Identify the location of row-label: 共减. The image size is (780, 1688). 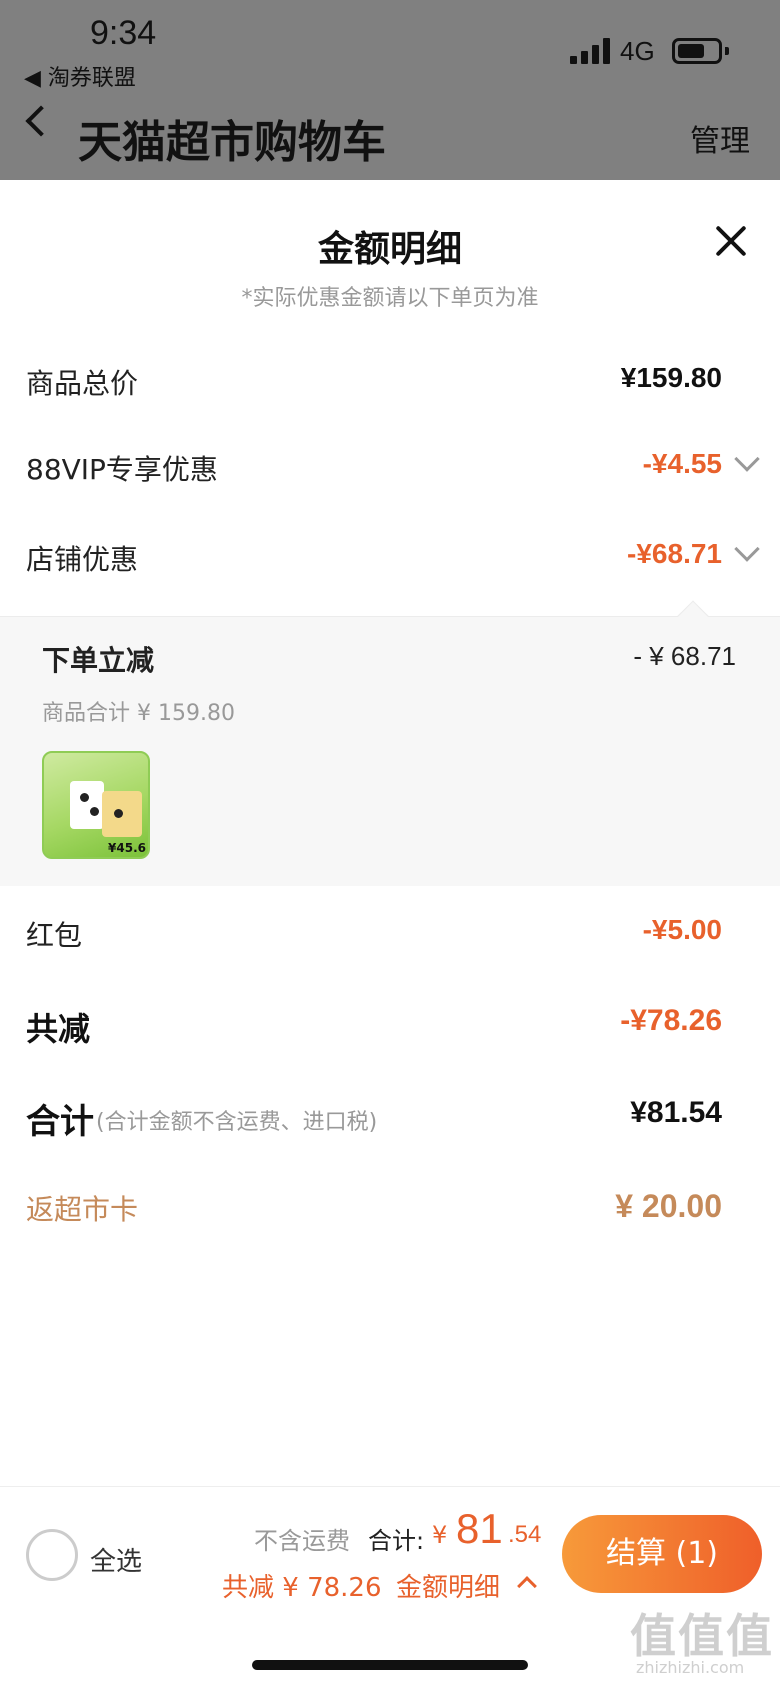
(58, 1029).